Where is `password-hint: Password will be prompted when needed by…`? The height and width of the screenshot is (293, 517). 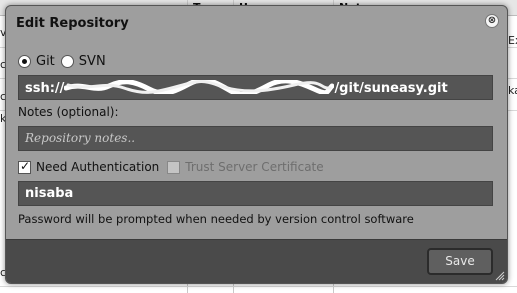 password-hint: Password will be prompted when needed by… is located at coordinates (216, 219).